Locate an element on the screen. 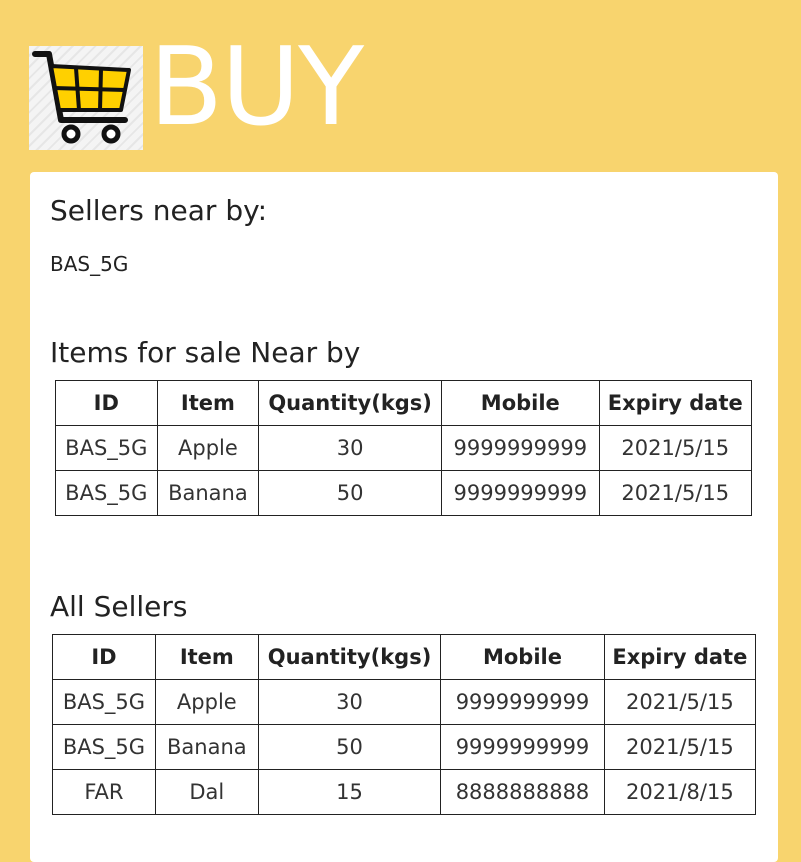  shopping-cart-icon is located at coordinates (86, 98).